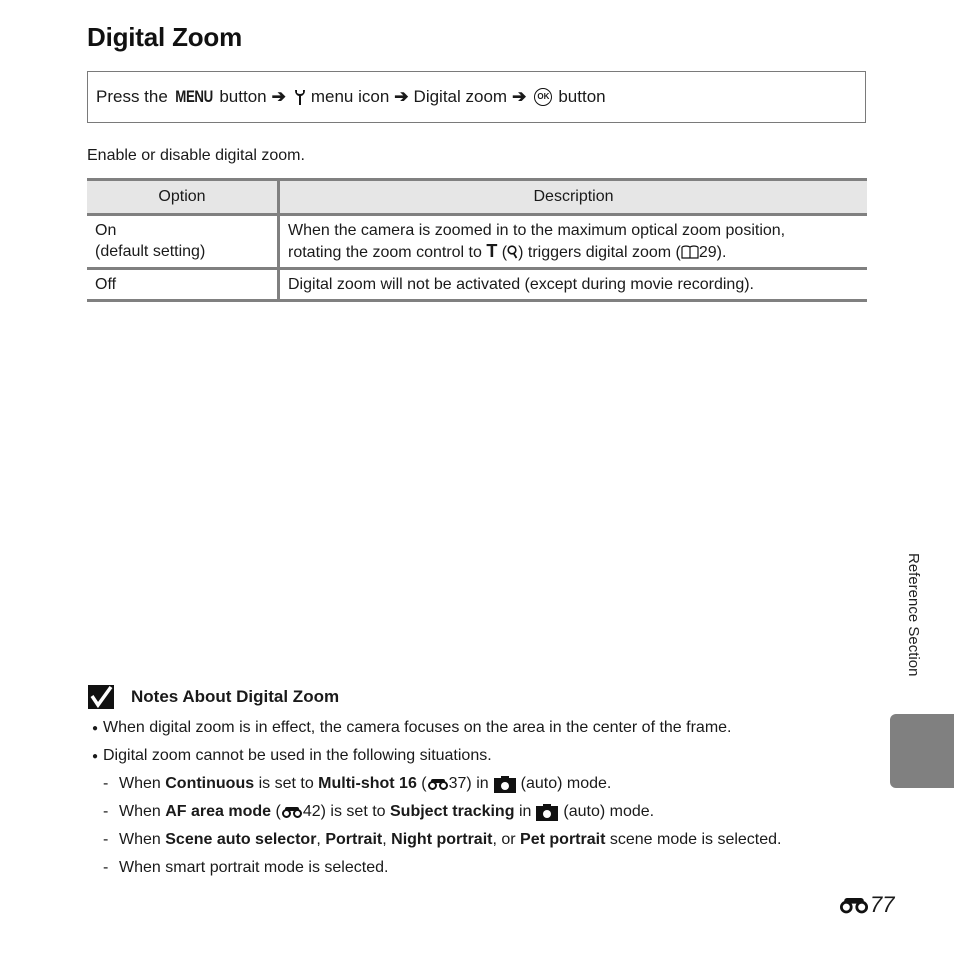 The width and height of the screenshot is (954, 954). Describe the element at coordinates (543, 97) in the screenshot. I see `ok-button-icon: OK` at that location.